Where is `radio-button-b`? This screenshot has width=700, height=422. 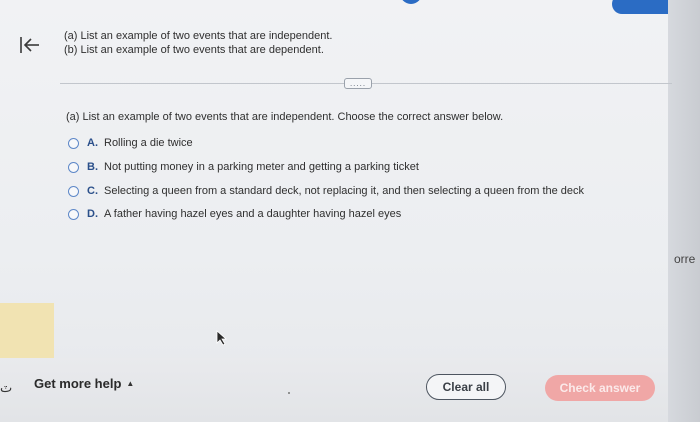
radio-button-b is located at coordinates (73, 167).